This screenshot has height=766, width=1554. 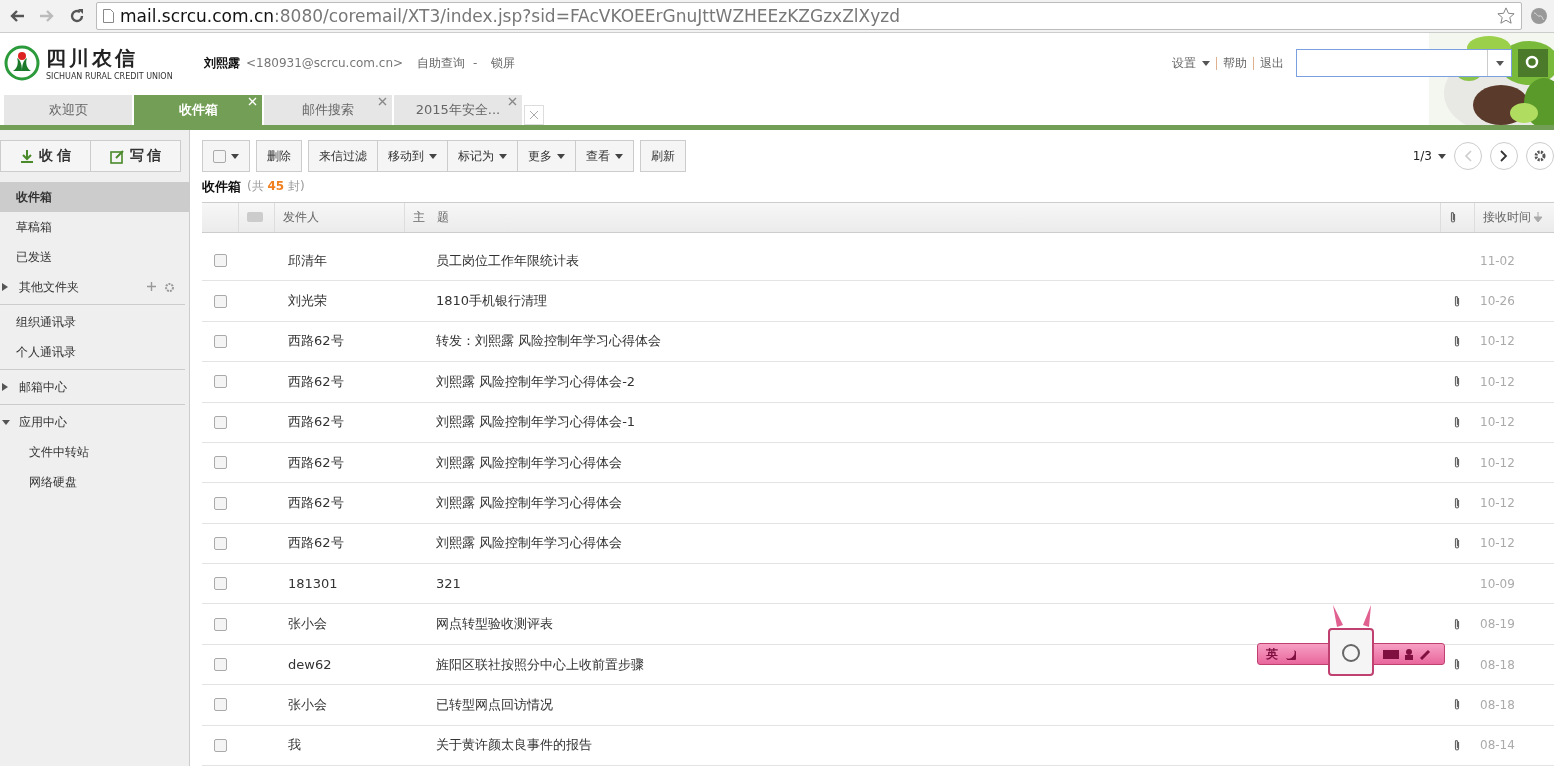 I want to click on header-link: 自助查询, so click(x=441, y=63).